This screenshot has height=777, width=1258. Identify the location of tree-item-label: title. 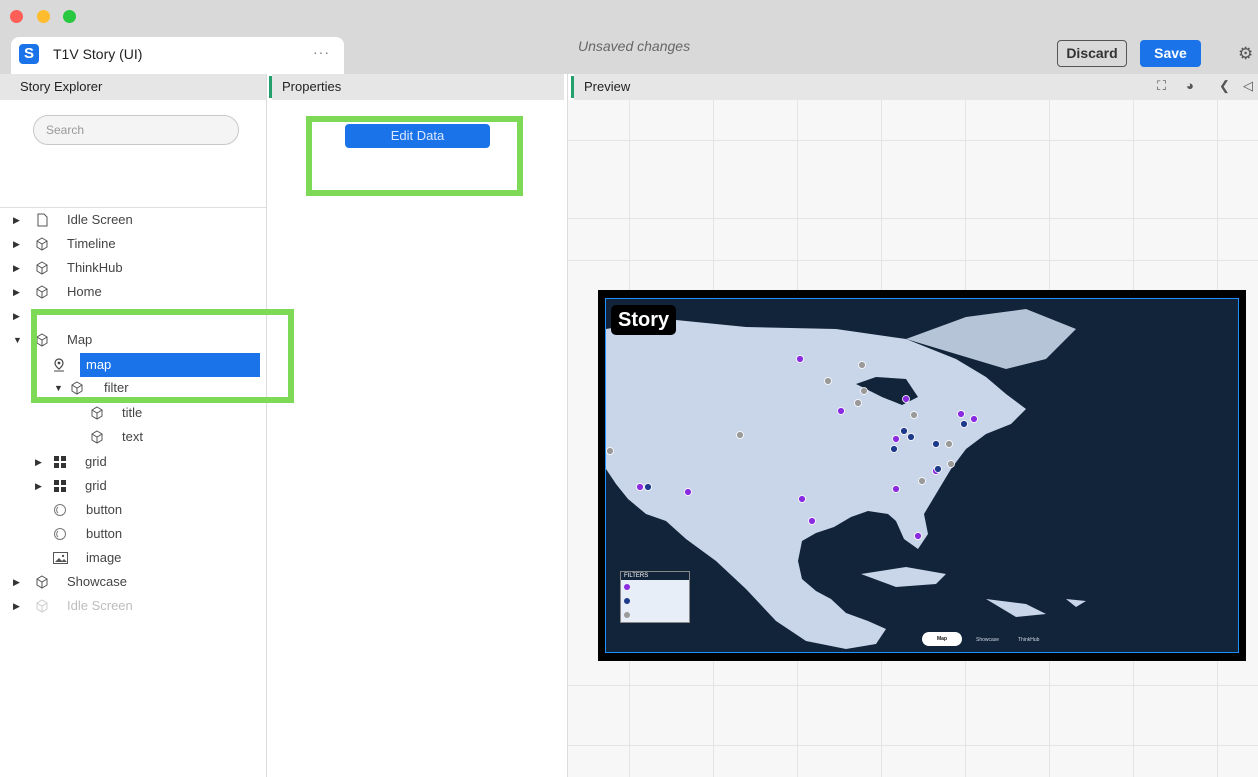
(132, 412).